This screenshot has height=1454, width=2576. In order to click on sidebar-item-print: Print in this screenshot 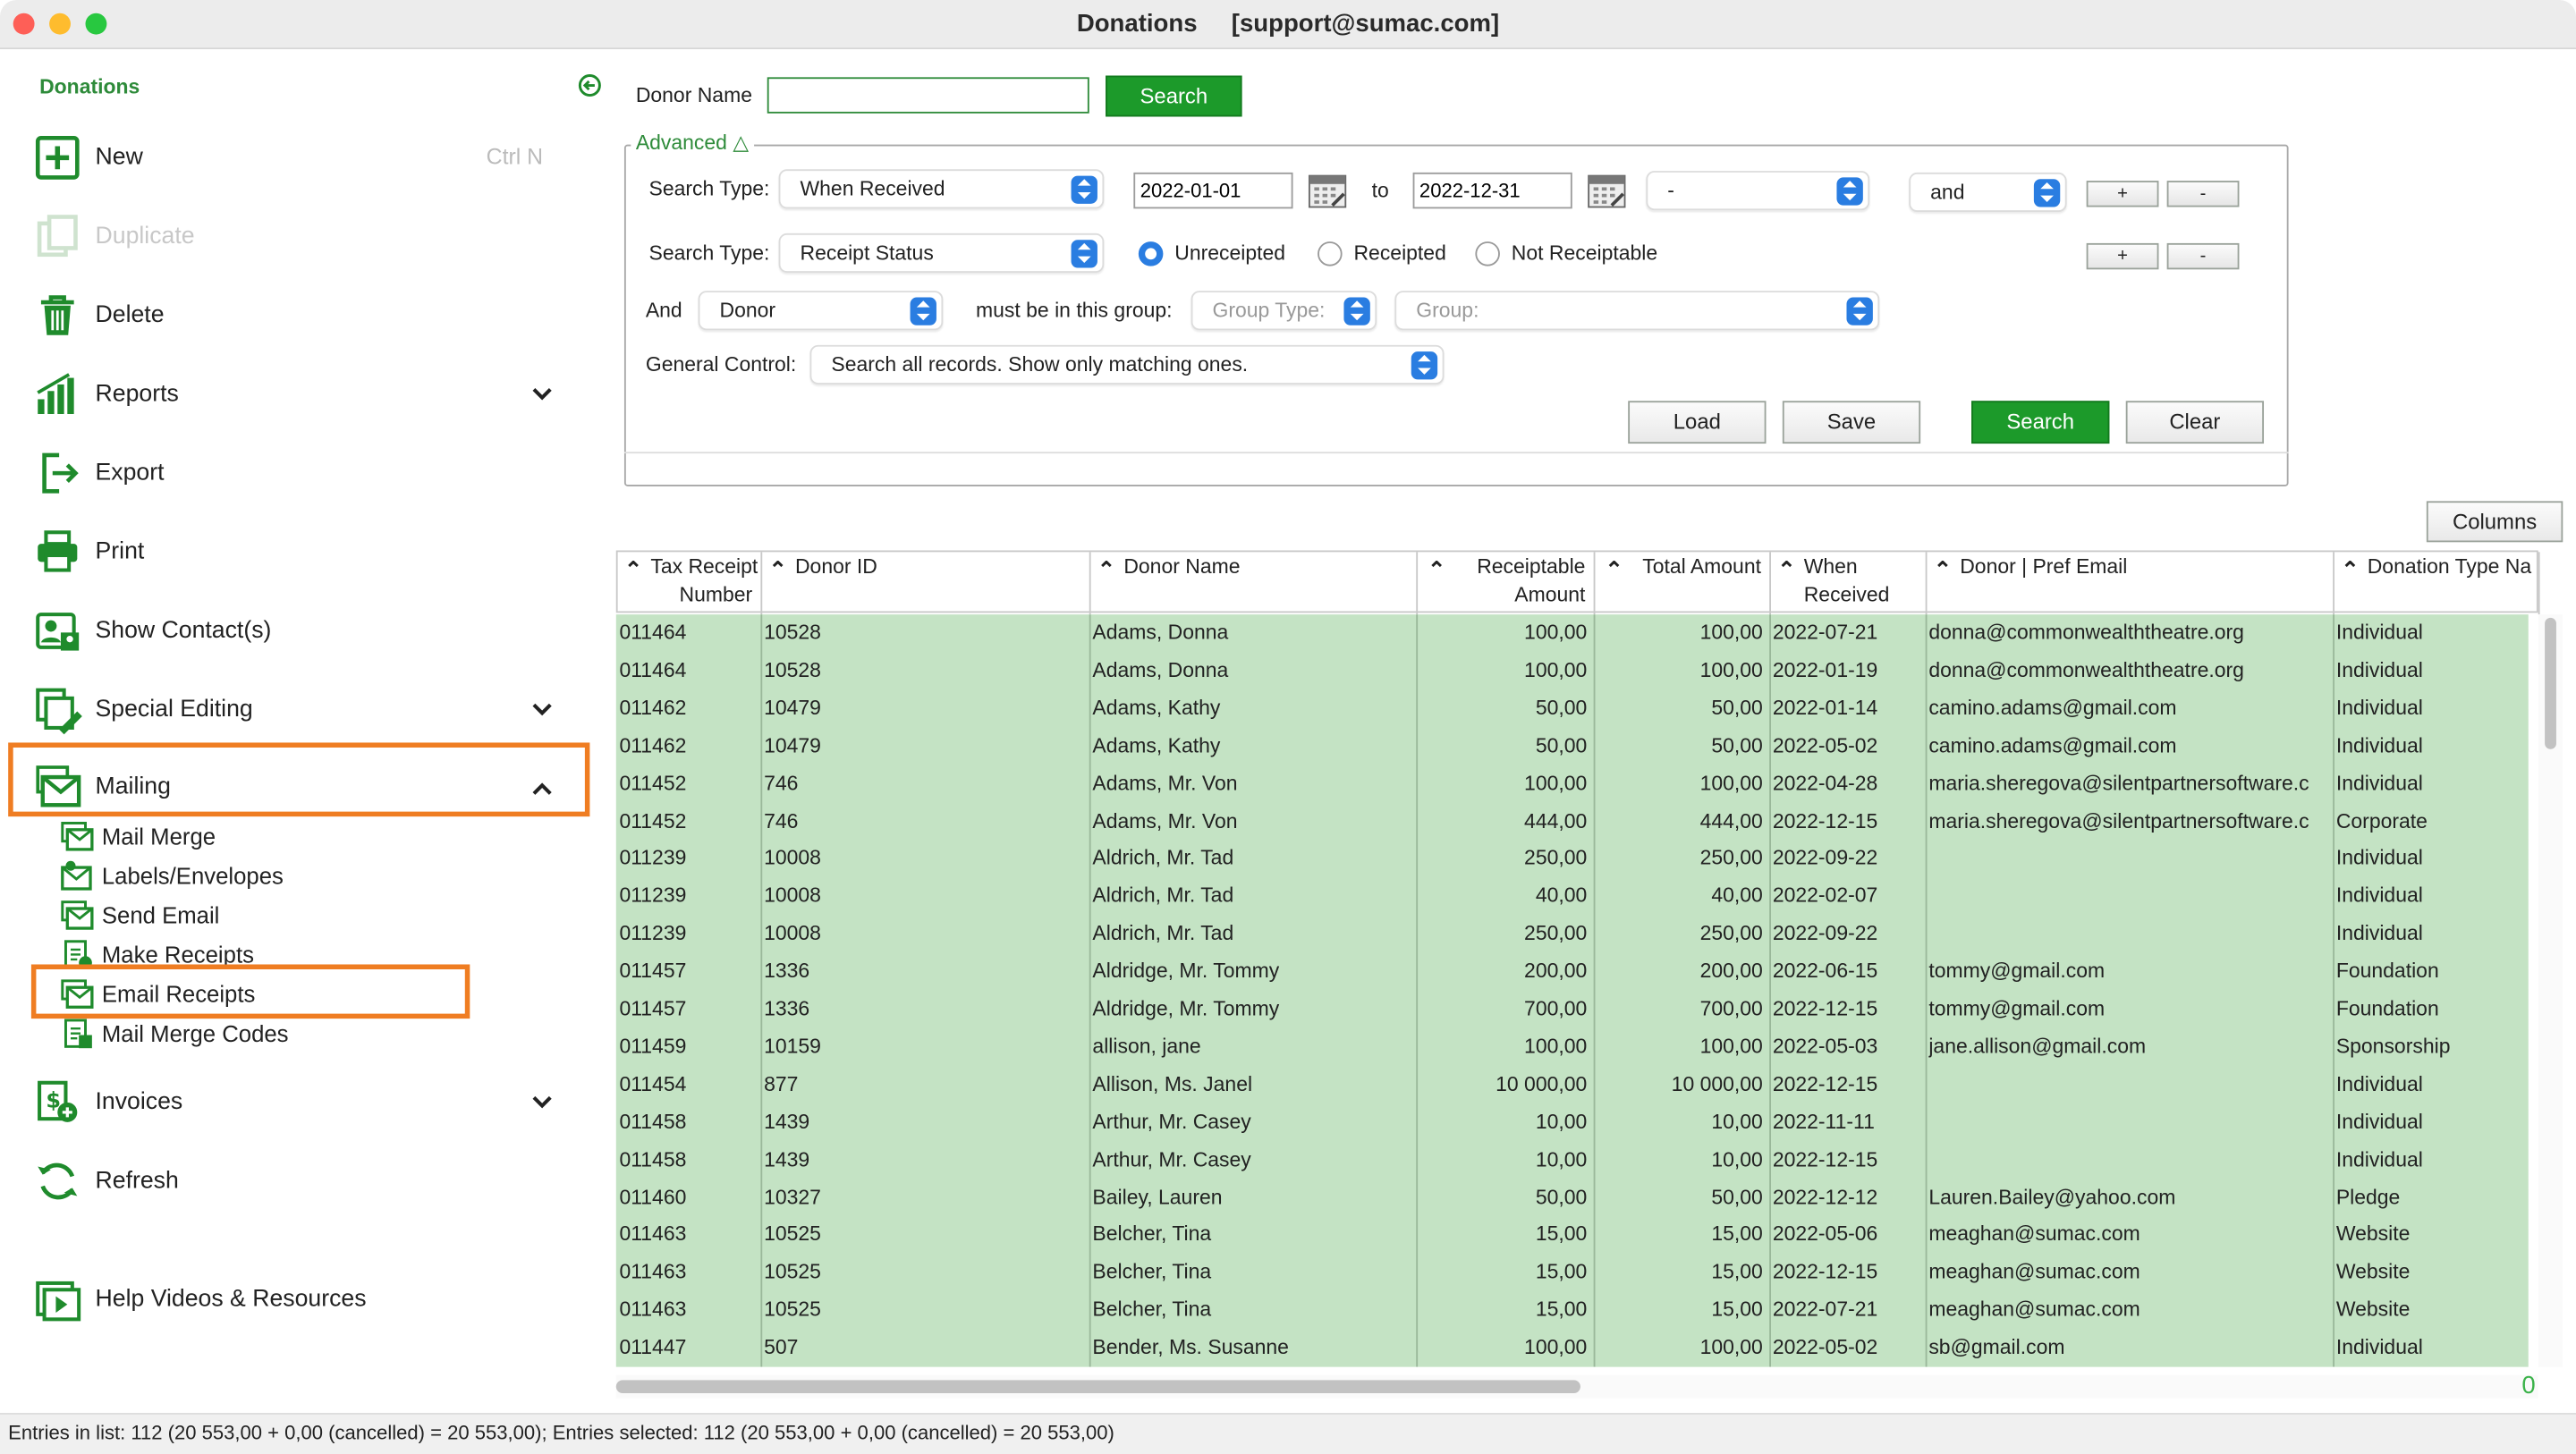, I will do `click(89, 551)`.